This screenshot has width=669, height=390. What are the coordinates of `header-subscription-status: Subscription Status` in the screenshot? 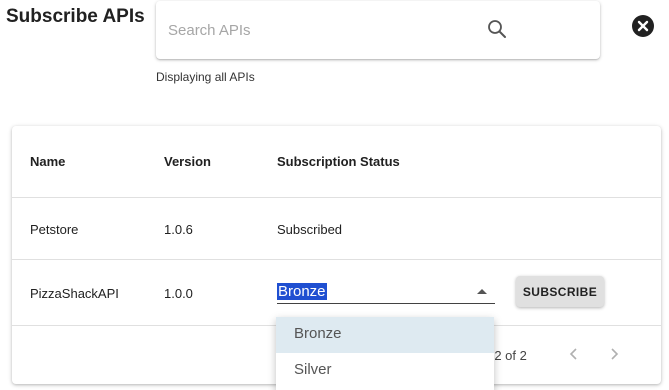 It's located at (338, 161).